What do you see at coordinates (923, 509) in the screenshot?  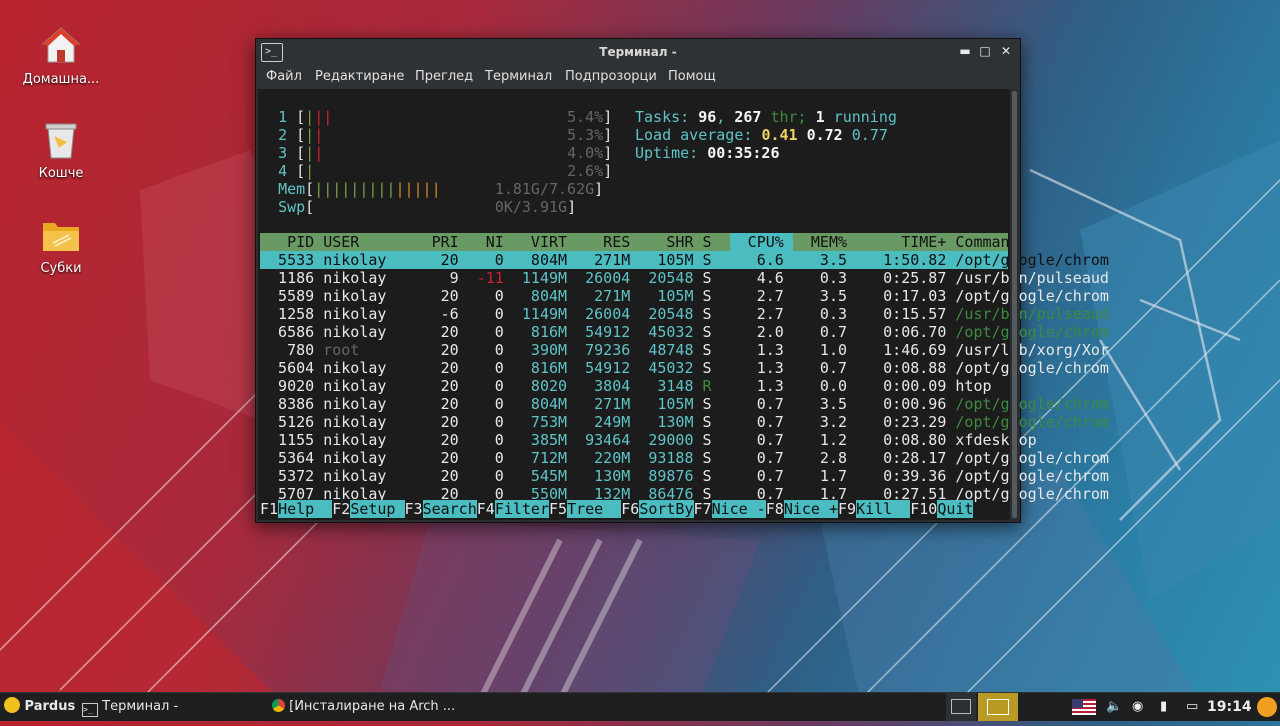 I see `fkey-f10: F10` at bounding box center [923, 509].